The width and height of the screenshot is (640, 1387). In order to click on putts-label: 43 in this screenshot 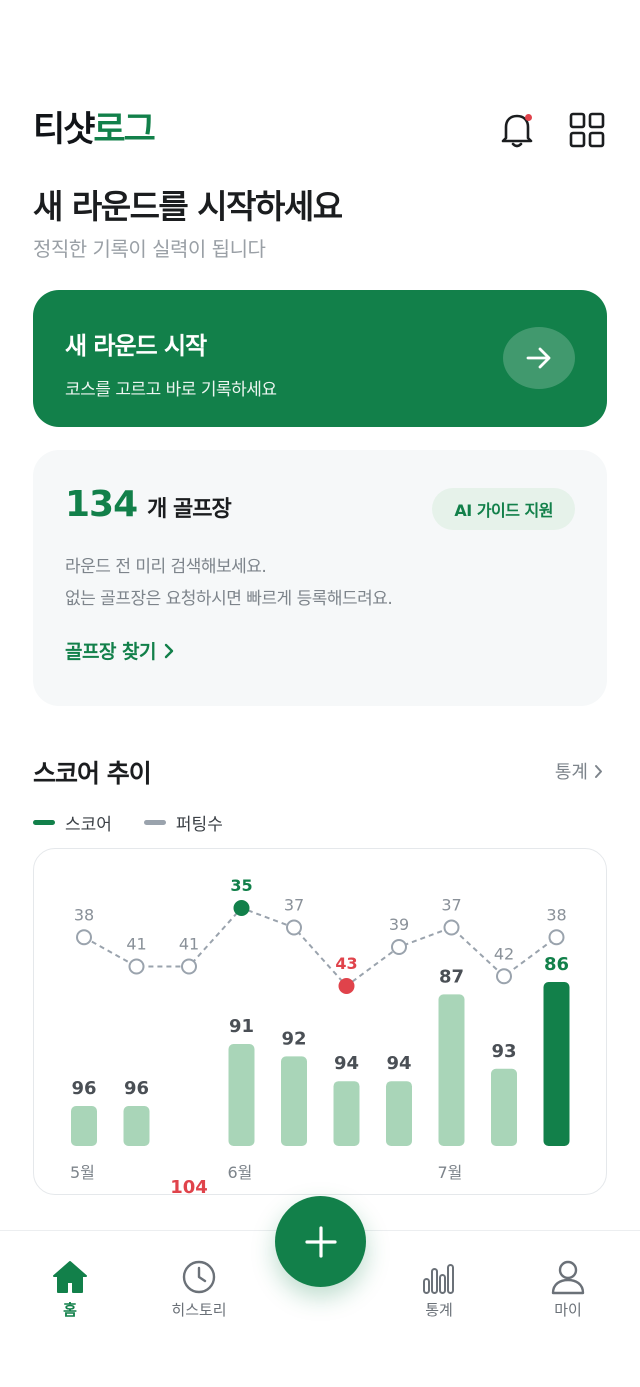, I will do `click(346, 963)`.